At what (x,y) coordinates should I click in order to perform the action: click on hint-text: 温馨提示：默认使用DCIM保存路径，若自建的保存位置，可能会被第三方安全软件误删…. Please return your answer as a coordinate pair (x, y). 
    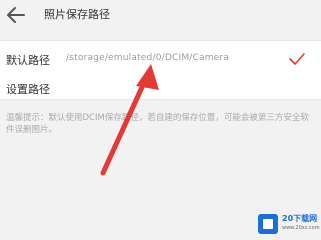
    Looking at the image, I should click on (157, 124).